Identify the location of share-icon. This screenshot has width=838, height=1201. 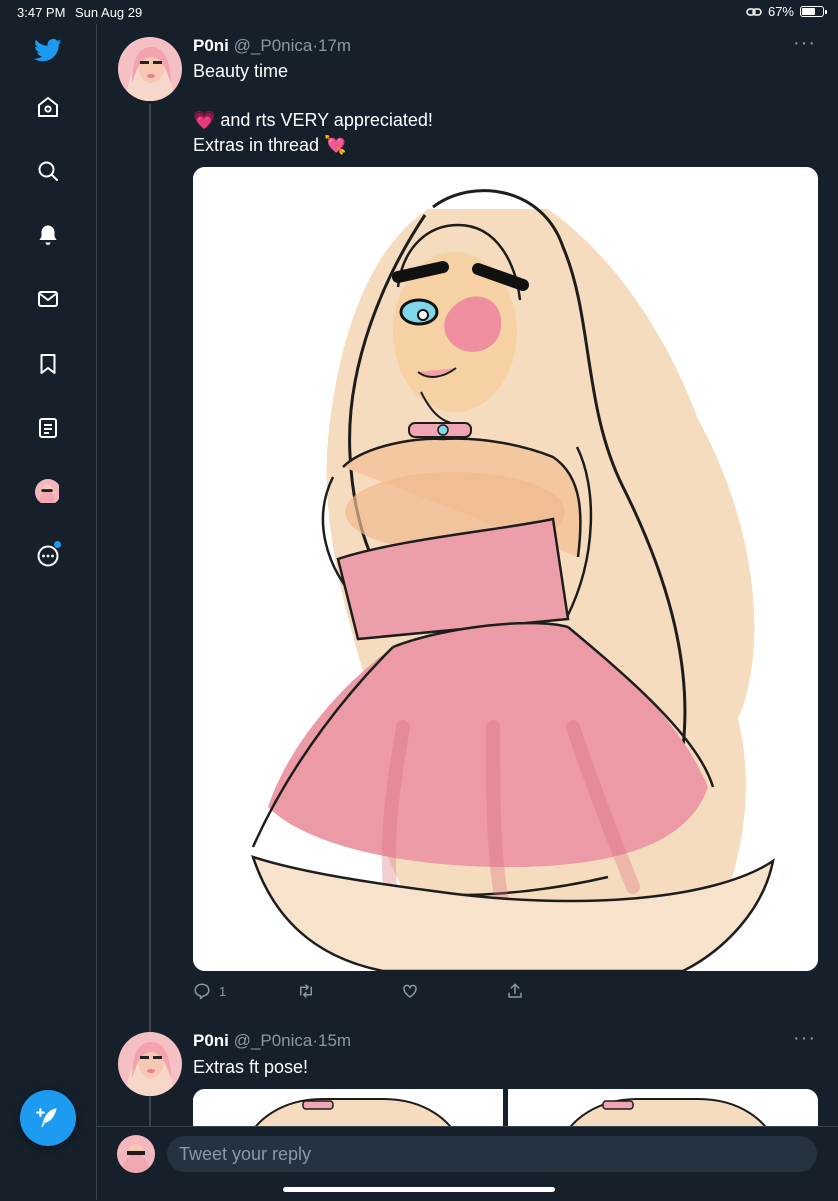
(515, 990).